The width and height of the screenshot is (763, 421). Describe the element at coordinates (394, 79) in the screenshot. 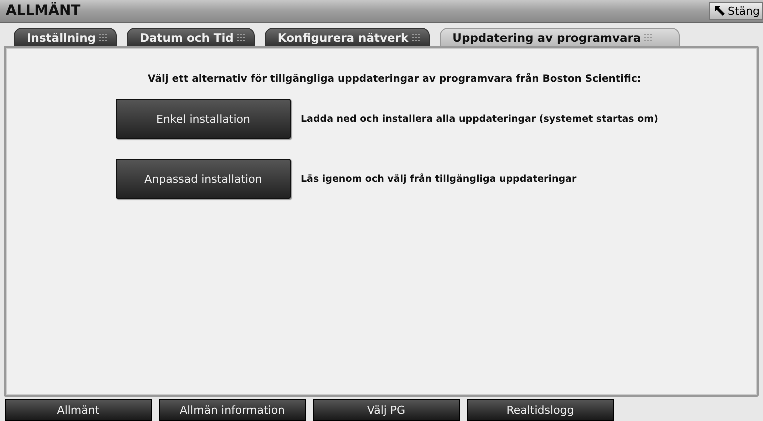

I see `instruction-text: Välj ett alternativ för tillgängliga uppdateringar av programvara från Boston Scientific:` at that location.